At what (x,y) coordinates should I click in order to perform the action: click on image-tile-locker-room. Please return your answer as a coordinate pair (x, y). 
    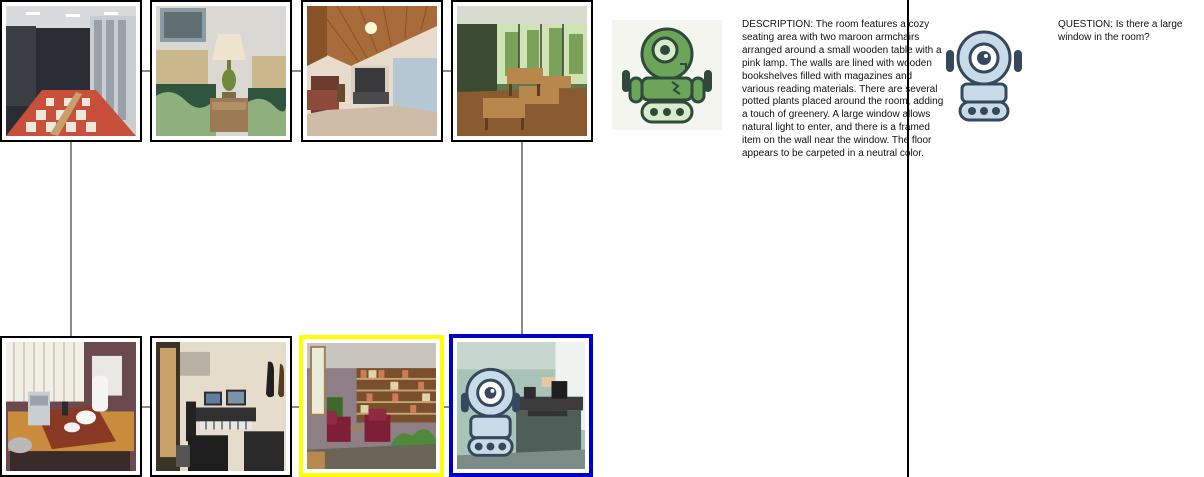
    Looking at the image, I should click on (71, 71).